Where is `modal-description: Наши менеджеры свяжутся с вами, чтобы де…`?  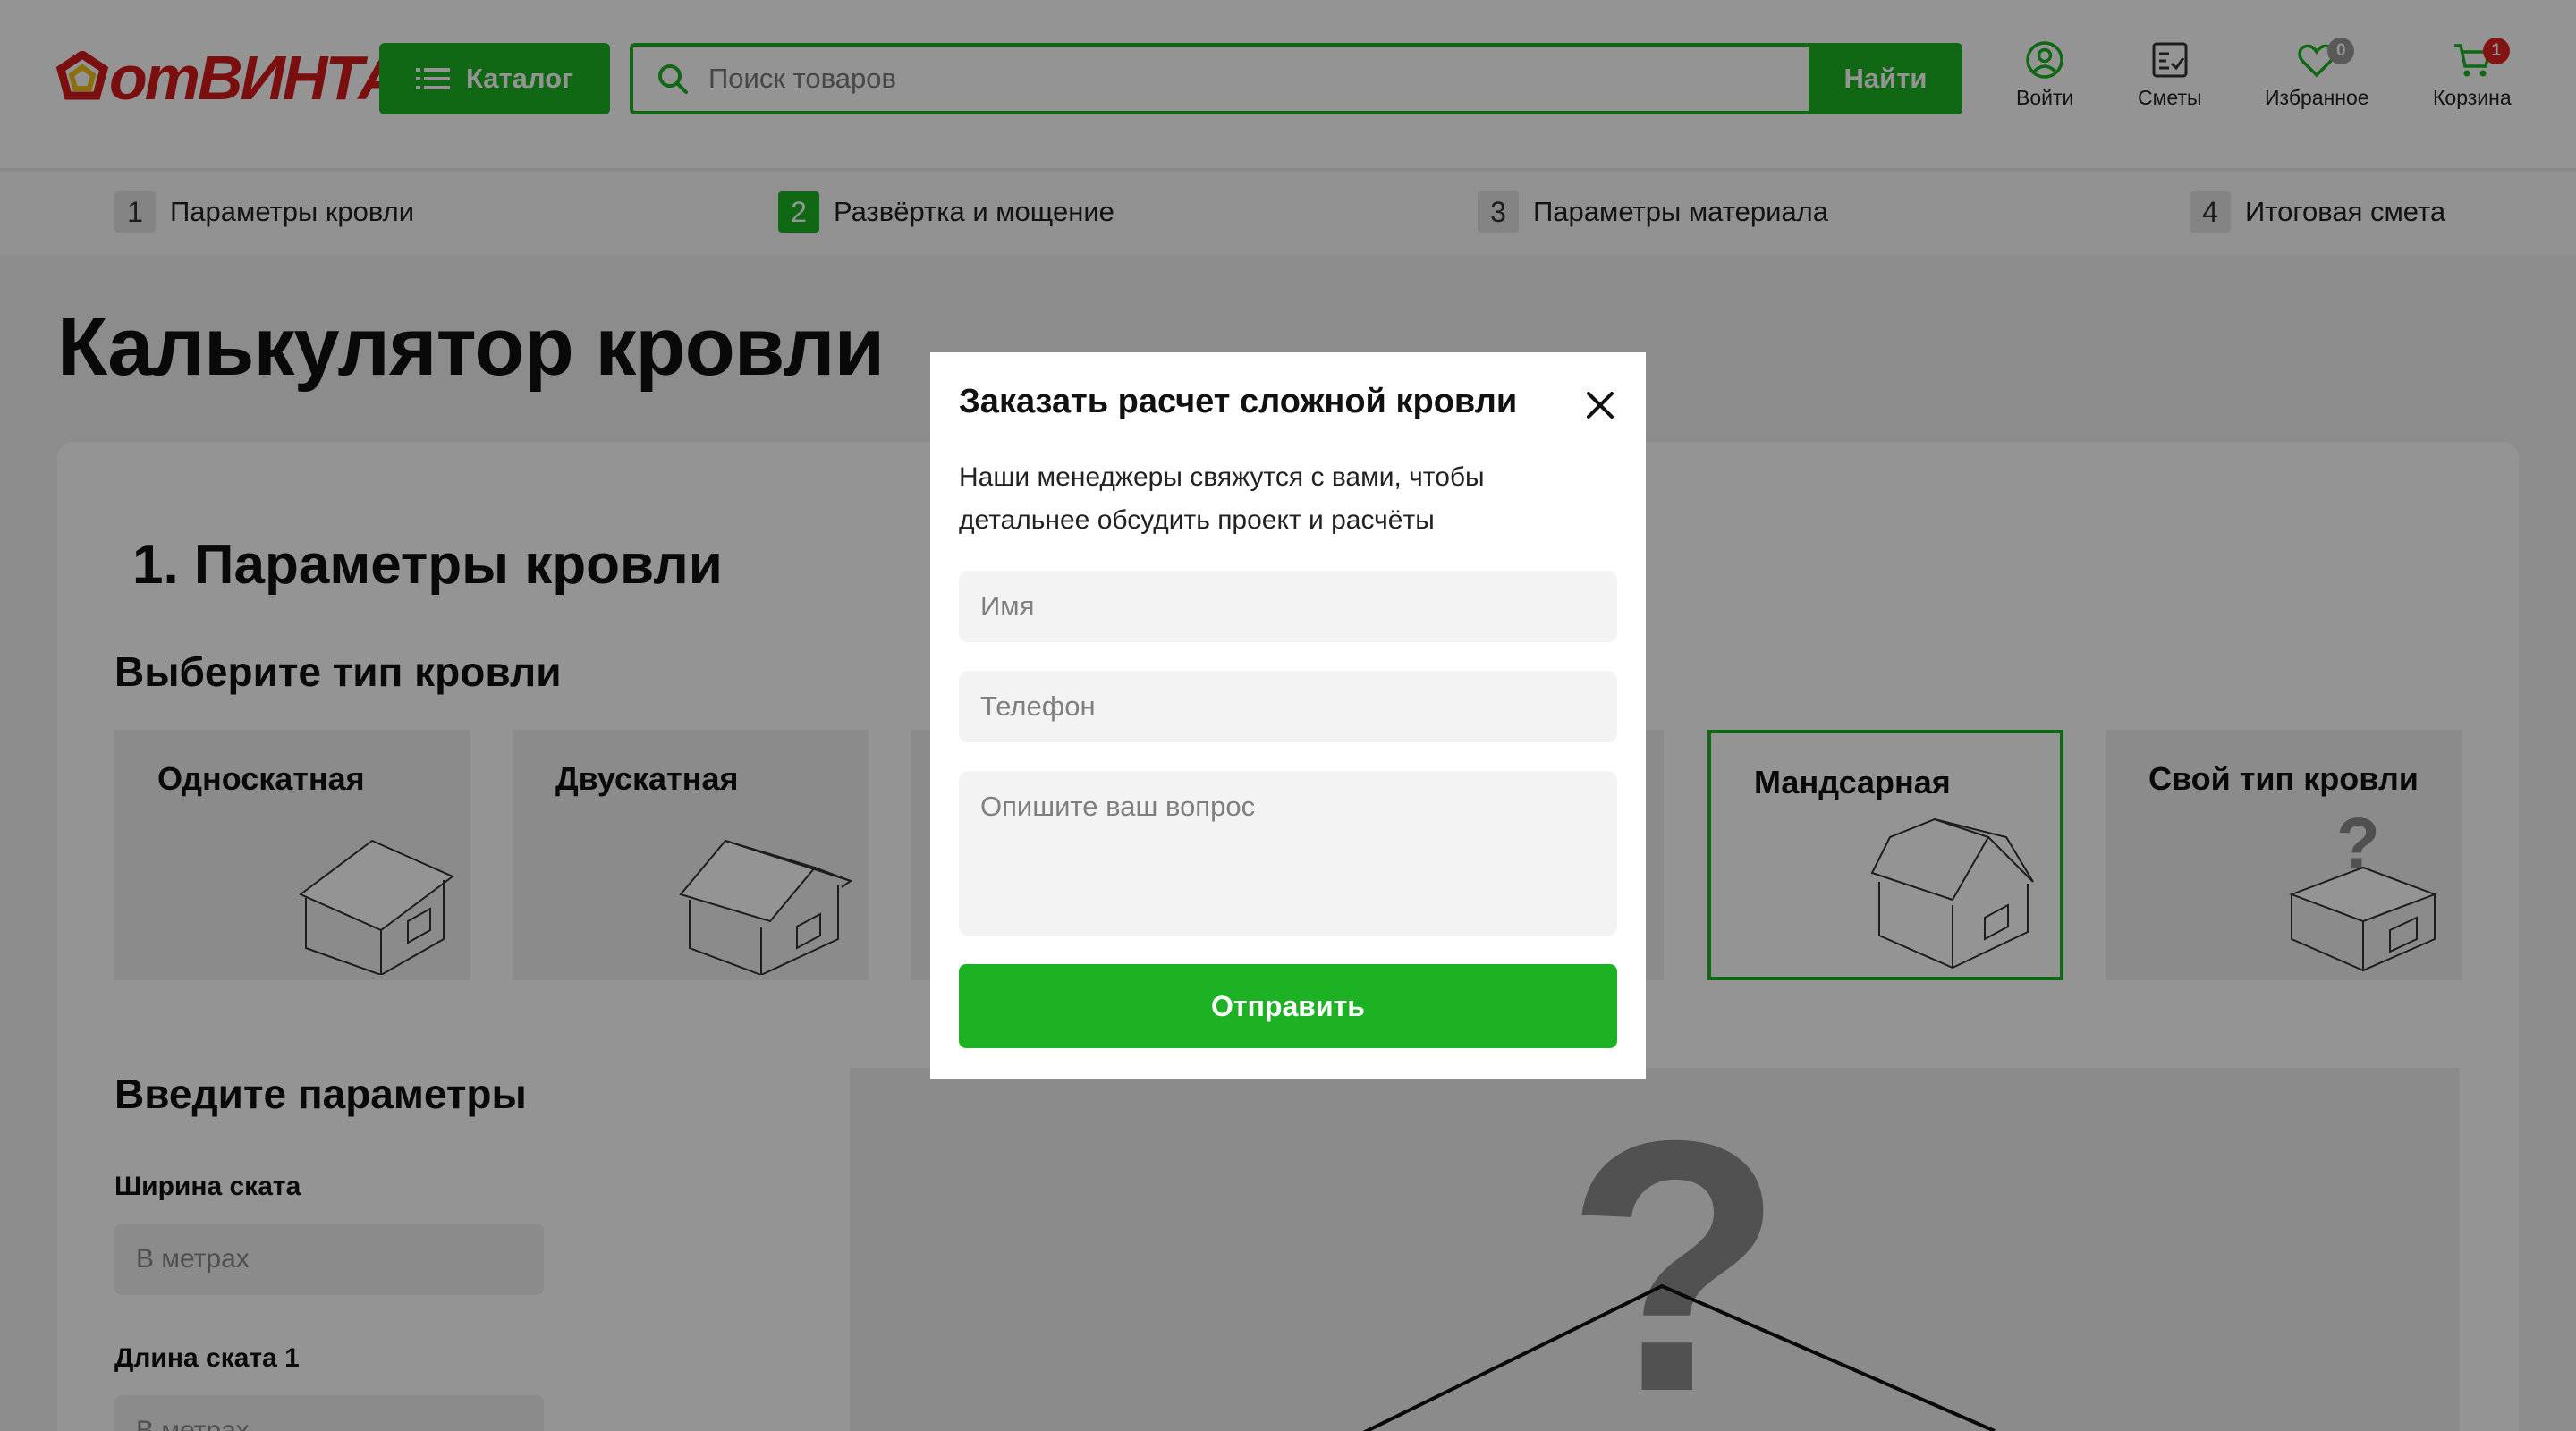 modal-description: Наши менеджеры свяжутся с вами, чтобы де… is located at coordinates (1222, 499).